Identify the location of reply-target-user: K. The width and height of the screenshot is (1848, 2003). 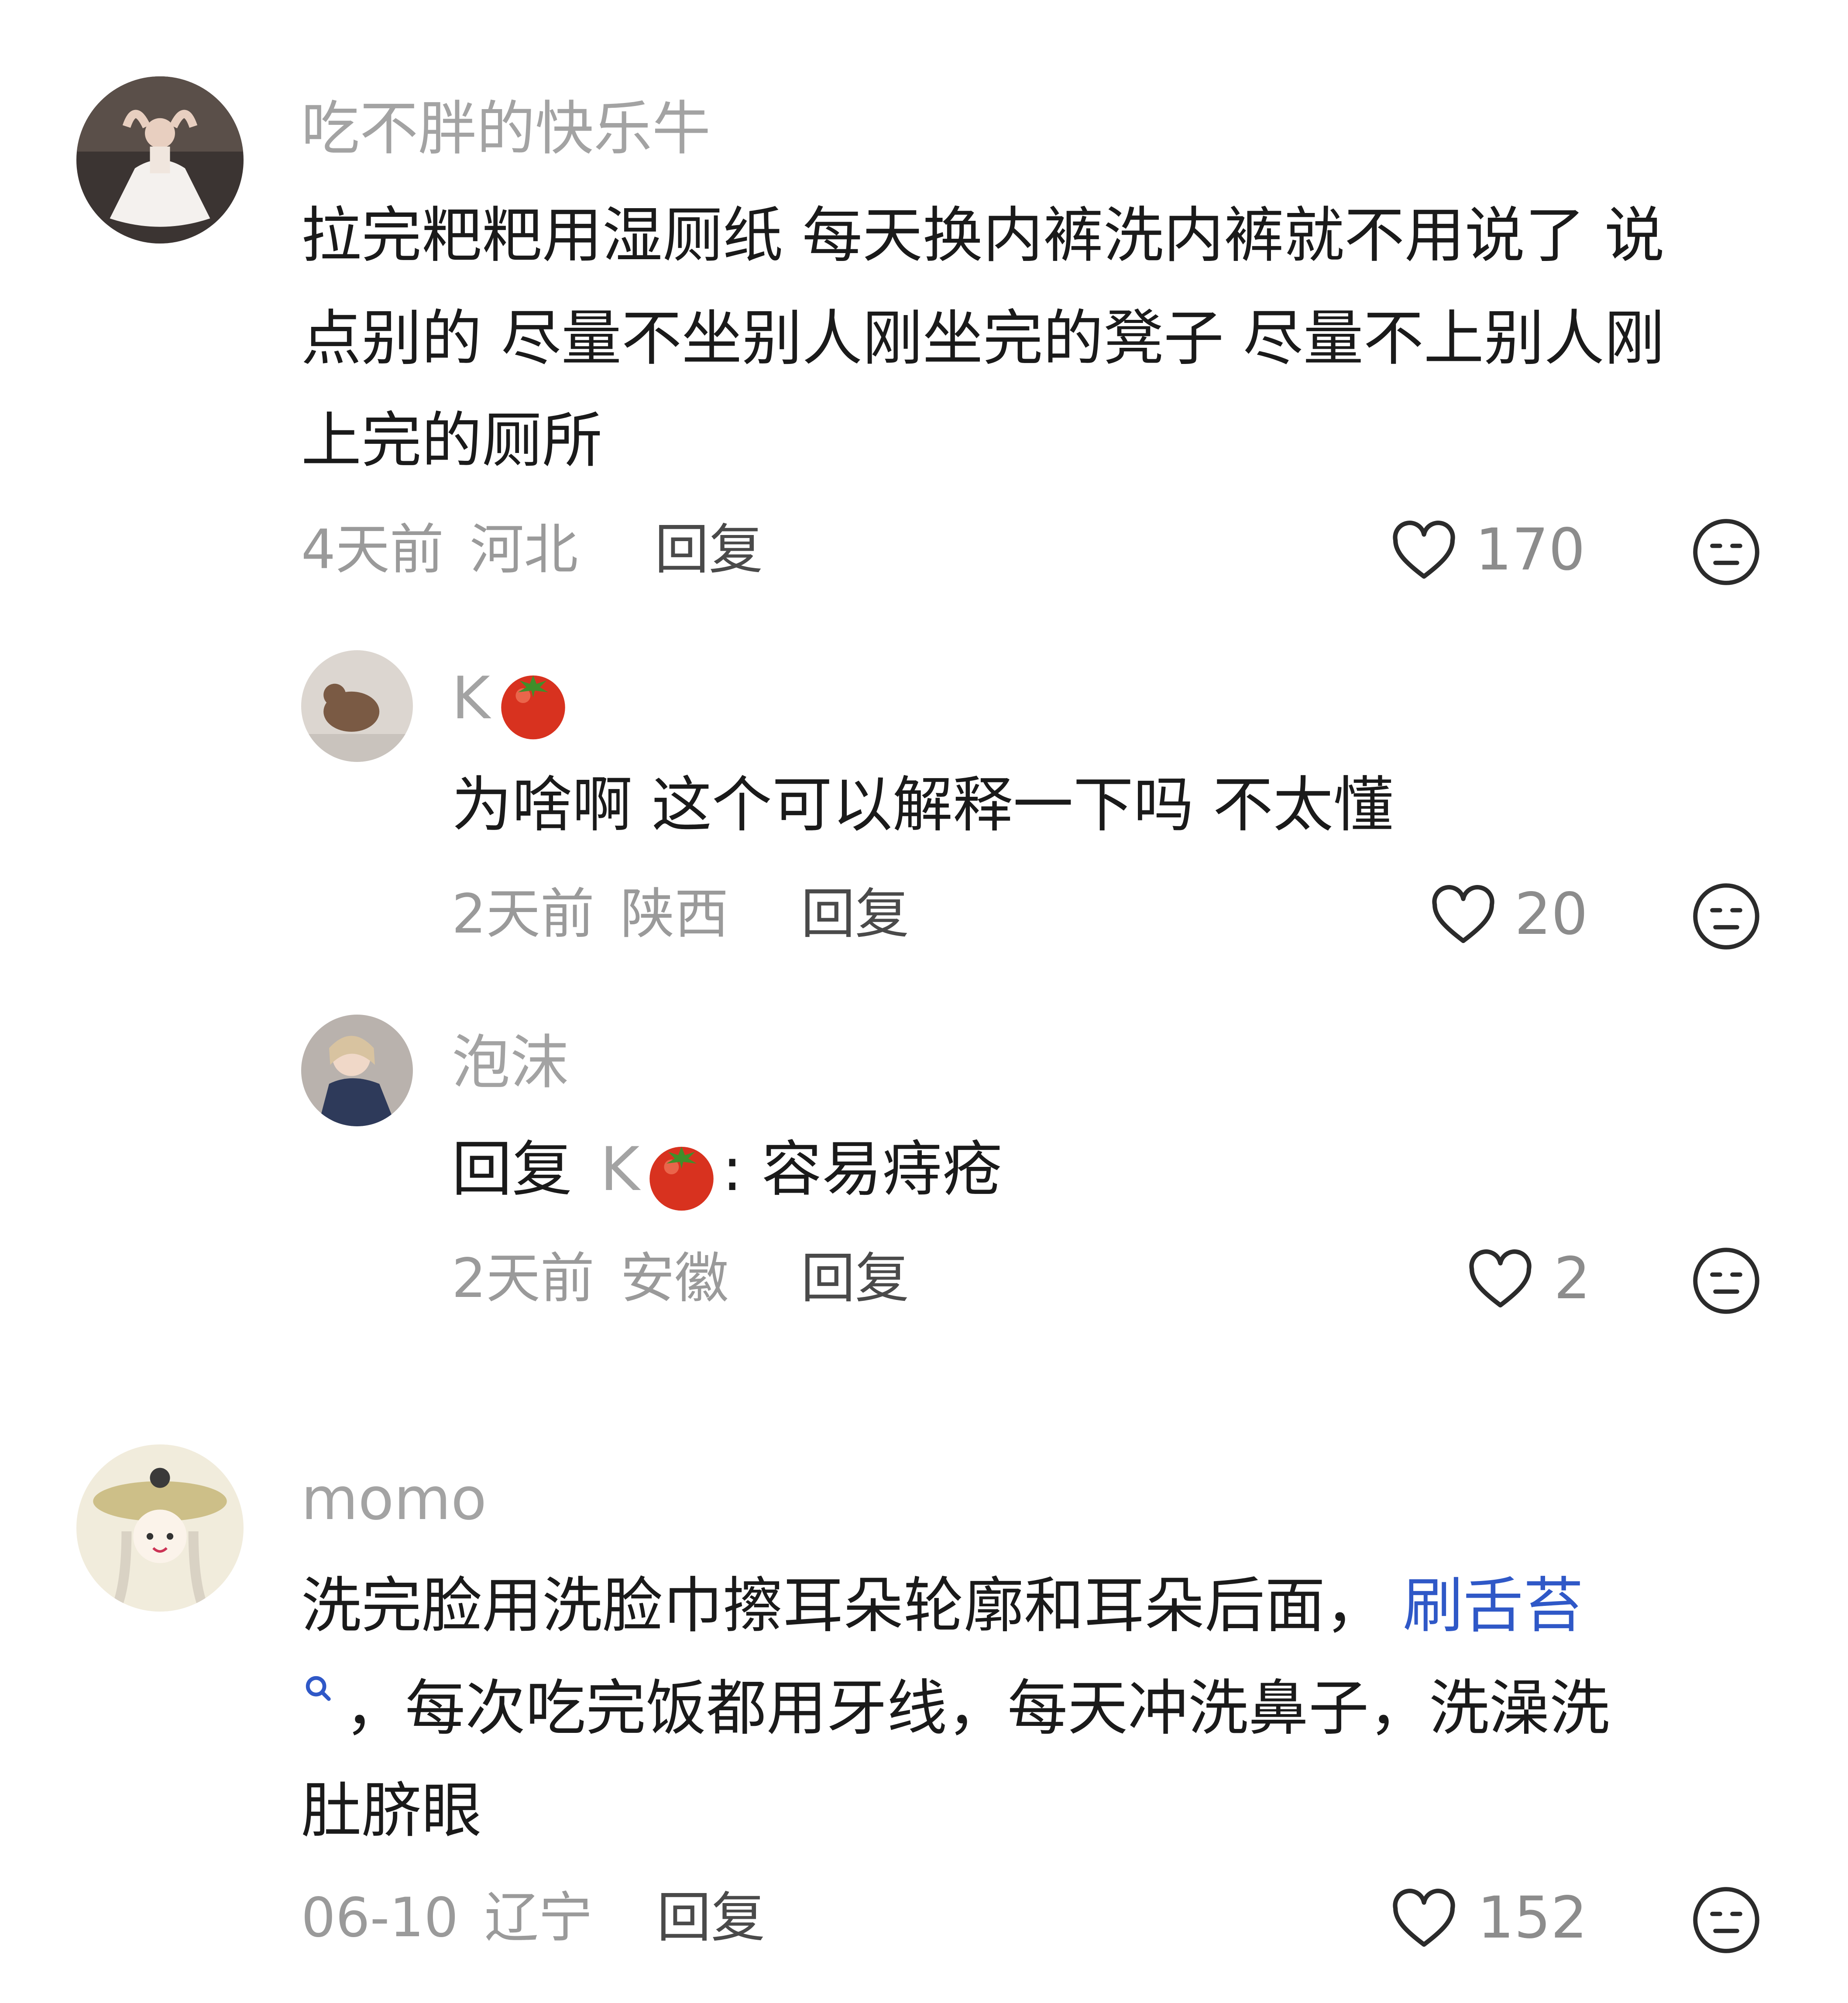
(620, 1169).